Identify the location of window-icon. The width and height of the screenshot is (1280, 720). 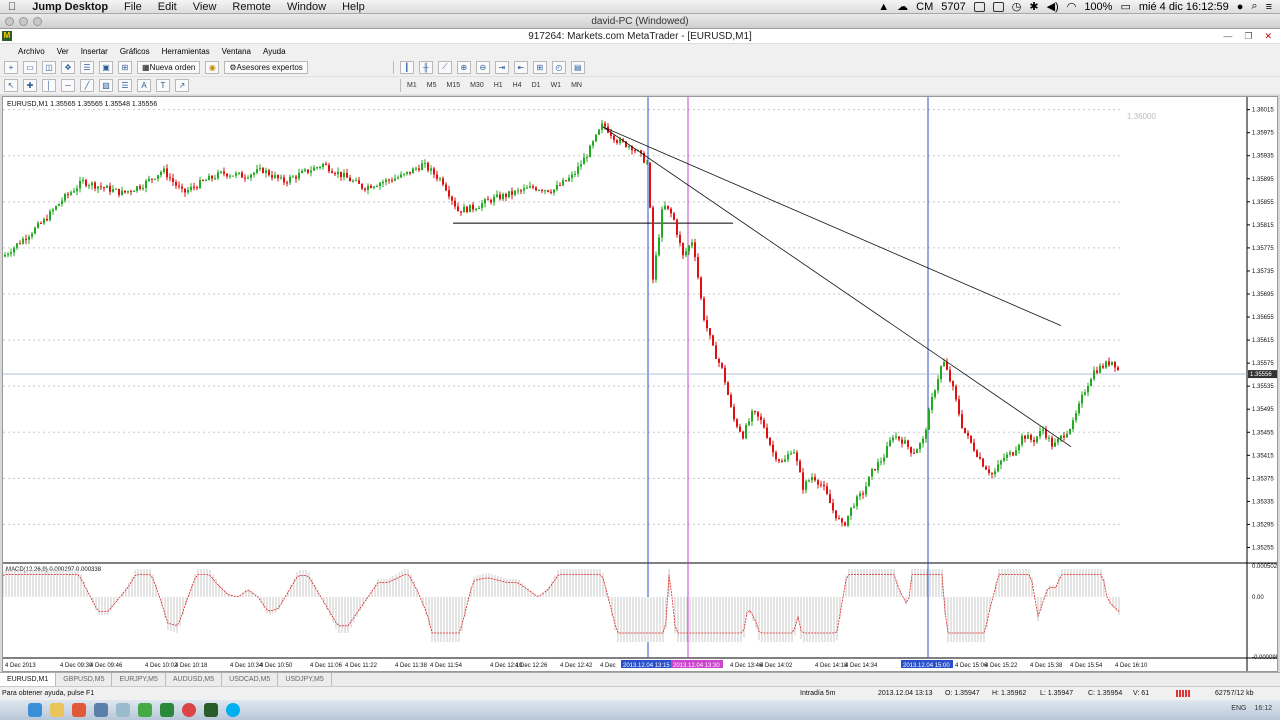
(123, 710).